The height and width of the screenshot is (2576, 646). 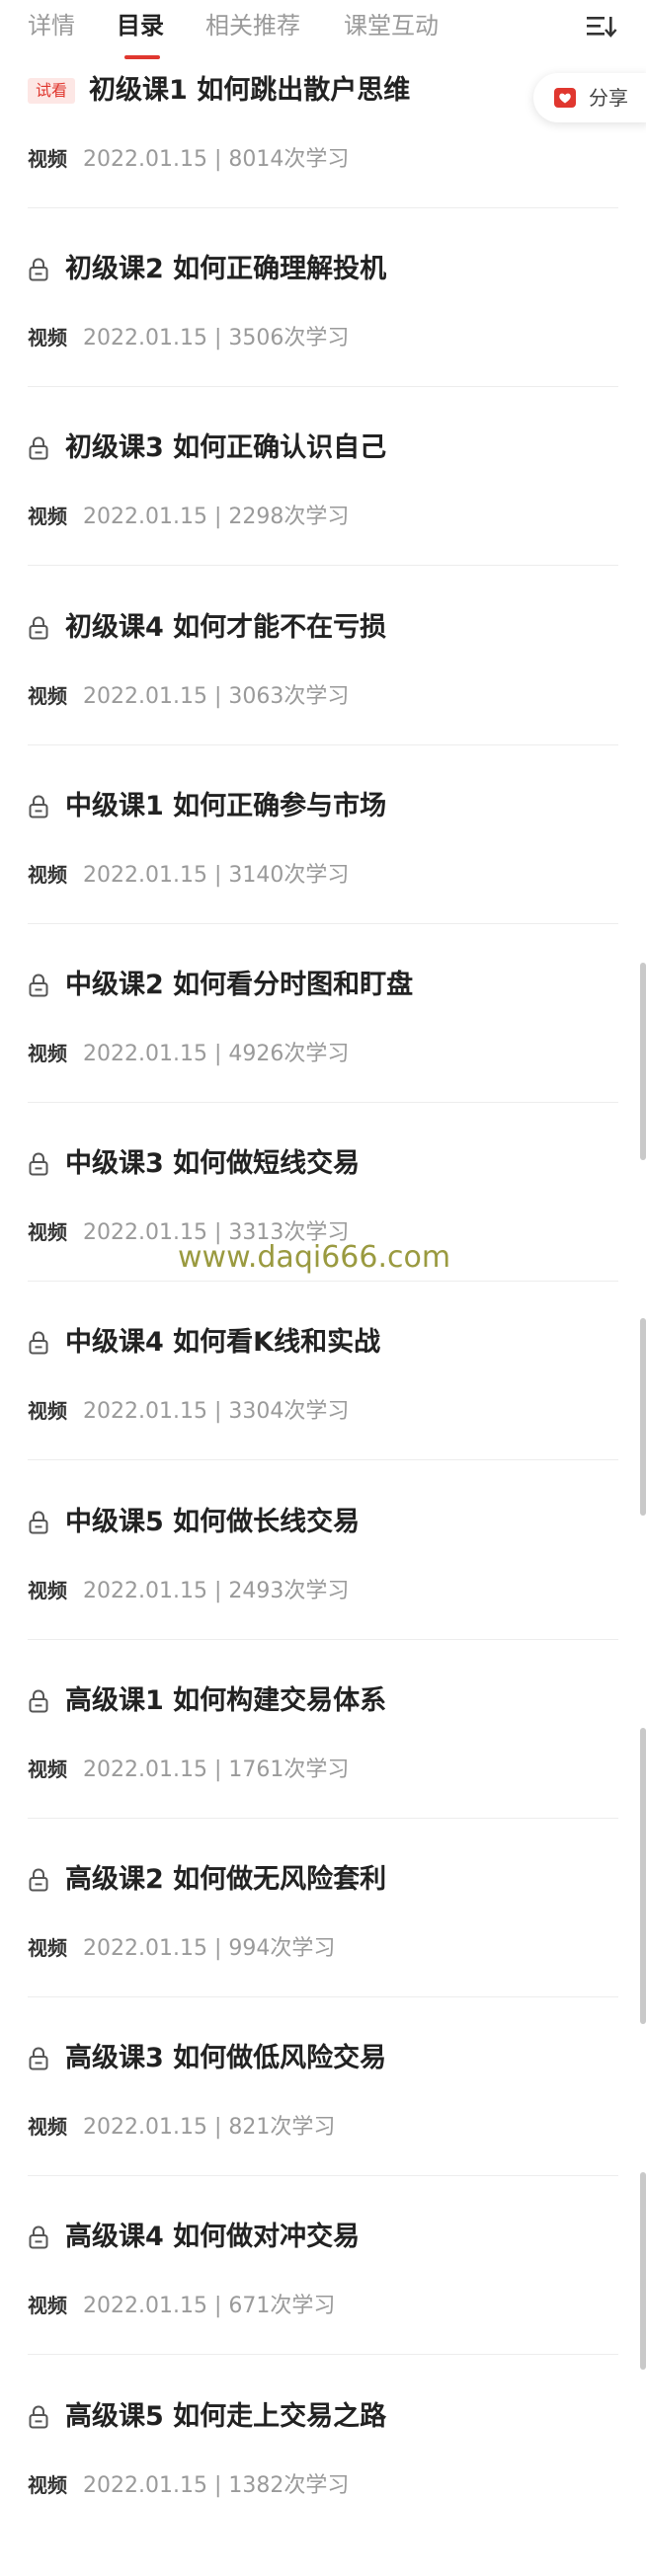 I want to click on lesson-date-views: 2022.01.15 | 821次学习, so click(x=209, y=2127).